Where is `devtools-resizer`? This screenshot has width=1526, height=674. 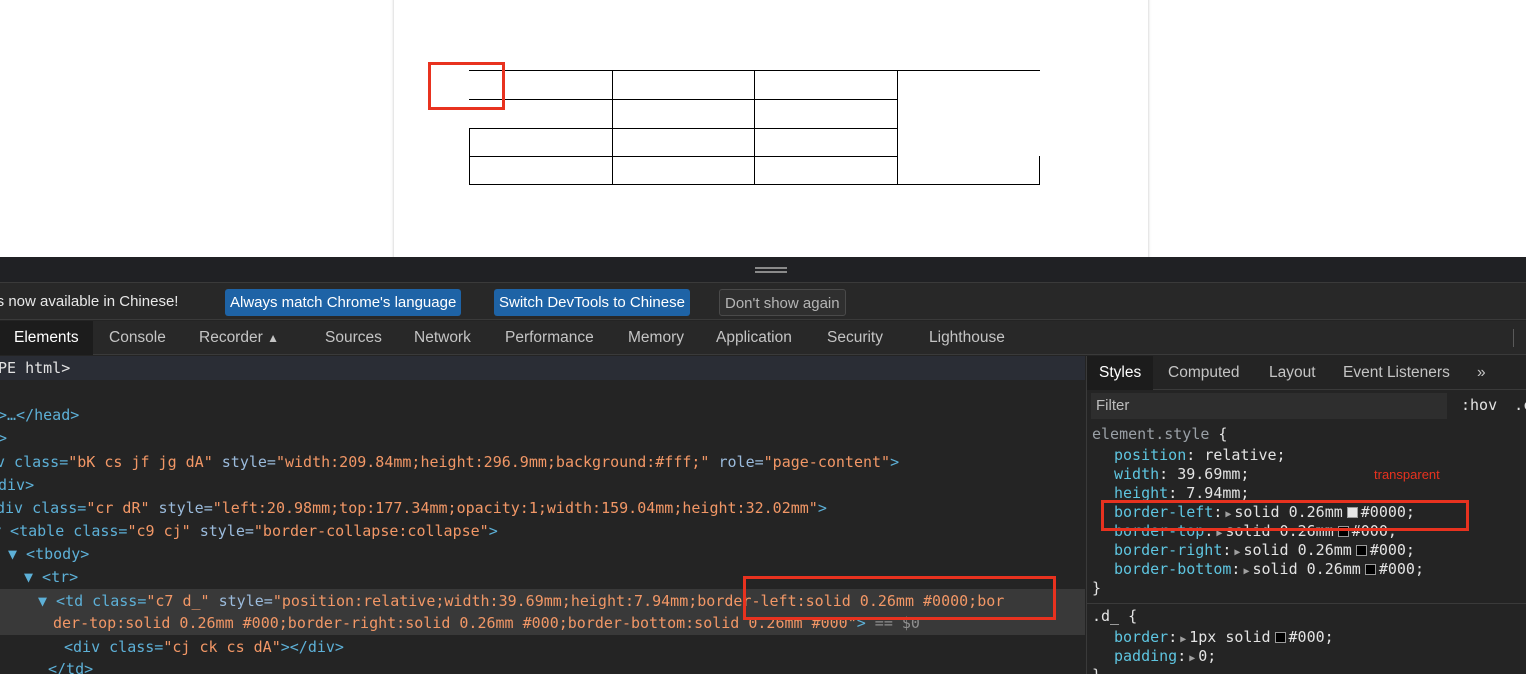 devtools-resizer is located at coordinates (763, 269).